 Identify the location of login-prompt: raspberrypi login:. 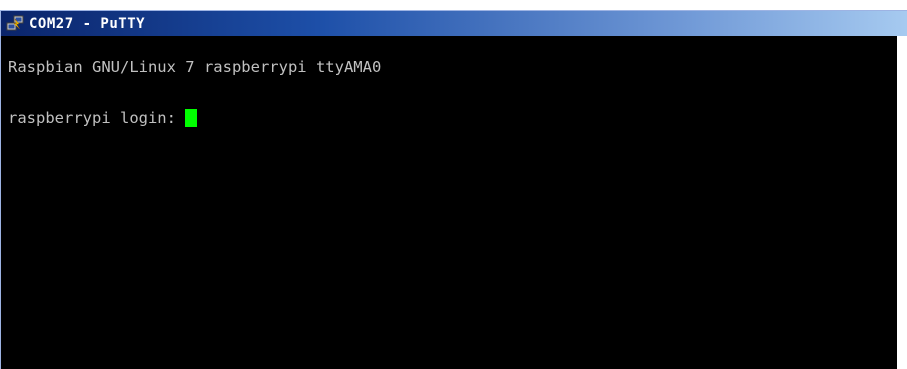
(97, 118).